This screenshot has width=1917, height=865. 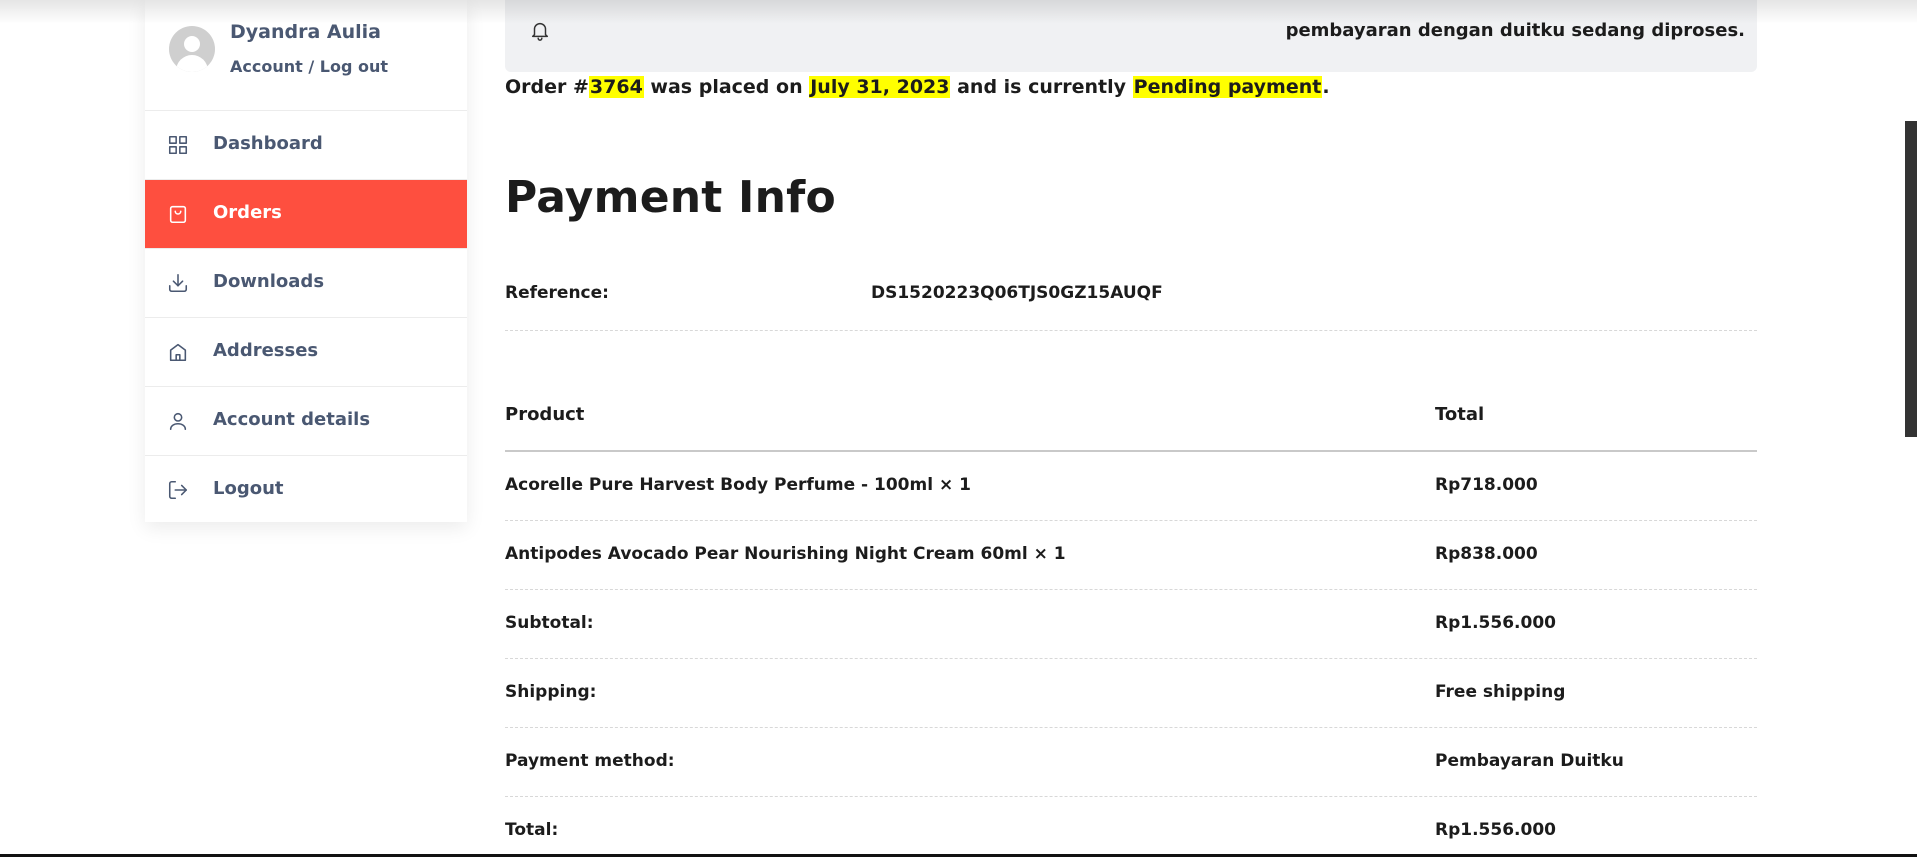 What do you see at coordinates (532, 830) in the screenshot?
I see `total-label: Total:` at bounding box center [532, 830].